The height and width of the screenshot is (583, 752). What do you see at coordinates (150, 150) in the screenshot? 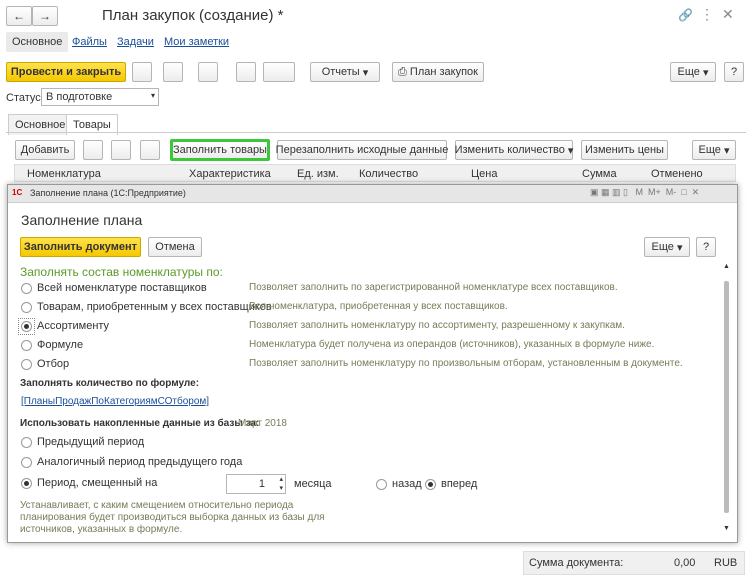
I see `select-icon` at bounding box center [150, 150].